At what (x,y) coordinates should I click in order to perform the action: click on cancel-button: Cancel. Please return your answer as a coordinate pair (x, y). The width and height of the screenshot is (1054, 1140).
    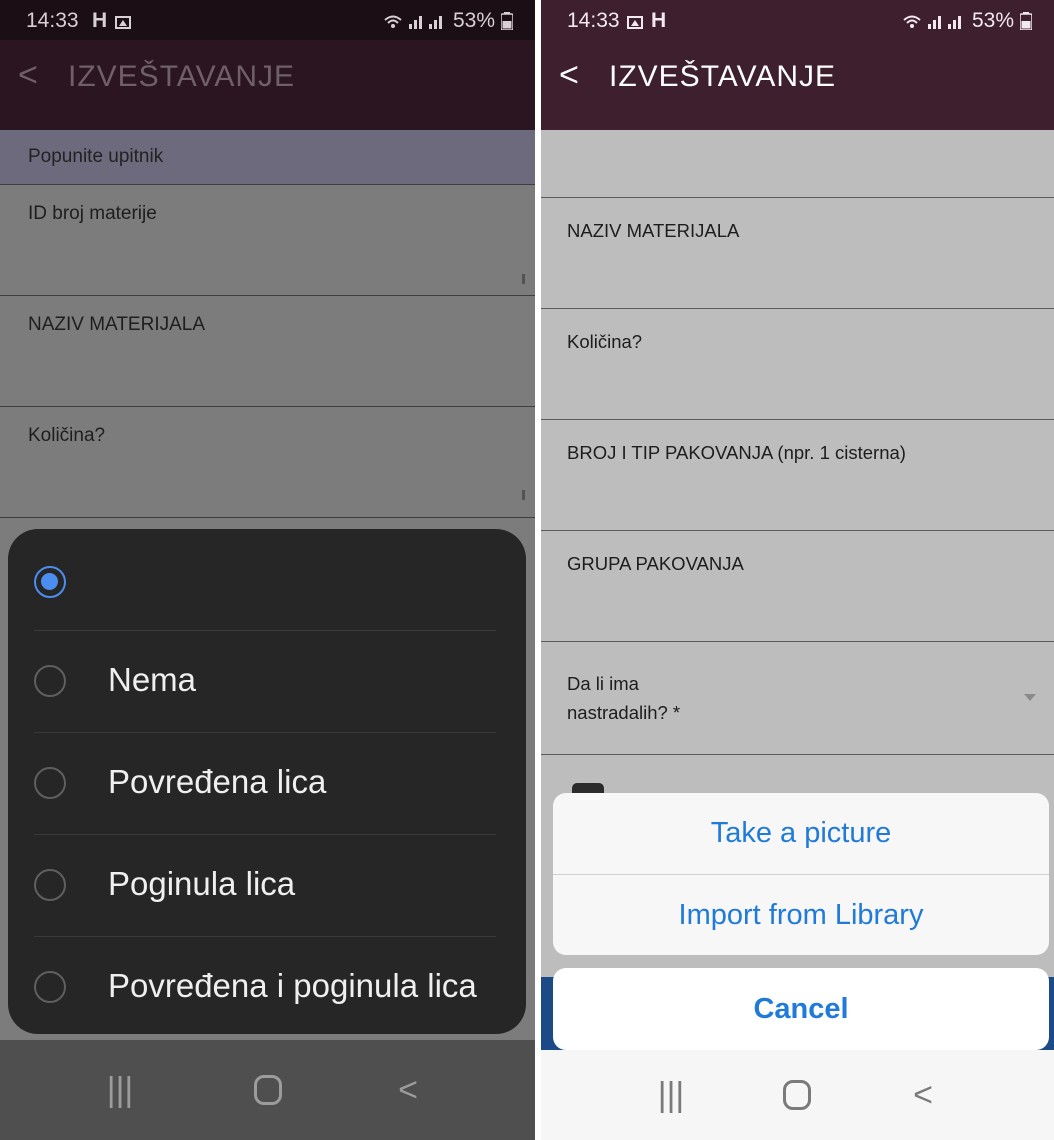
    Looking at the image, I should click on (801, 1009).